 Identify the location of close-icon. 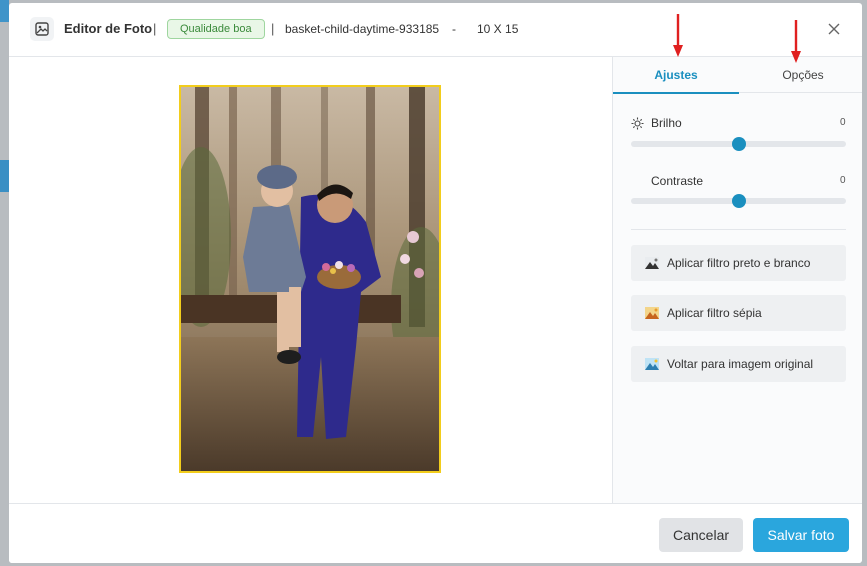
(834, 29).